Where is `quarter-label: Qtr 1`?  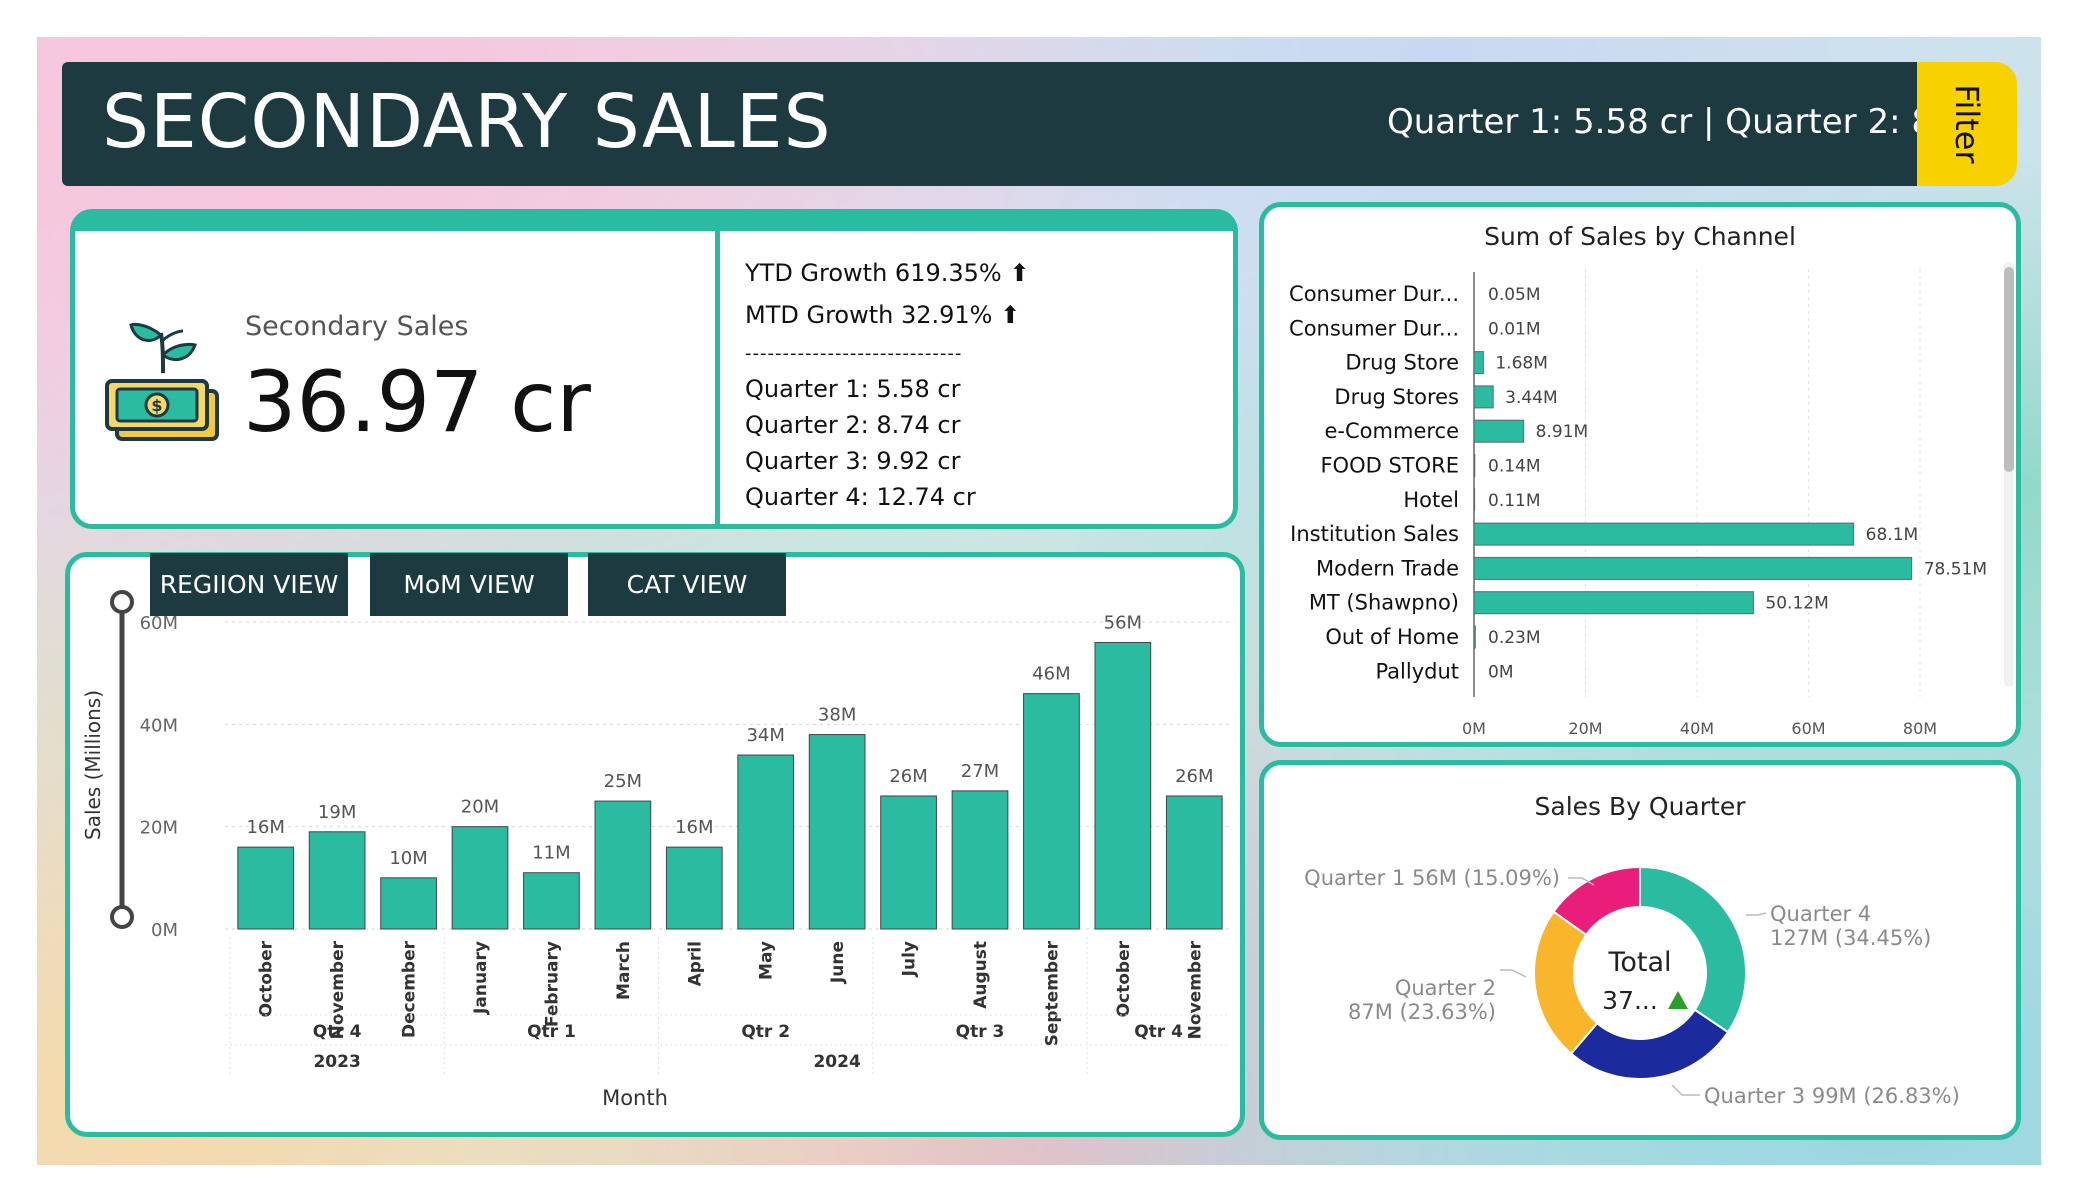 quarter-label: Qtr 1 is located at coordinates (551, 1032).